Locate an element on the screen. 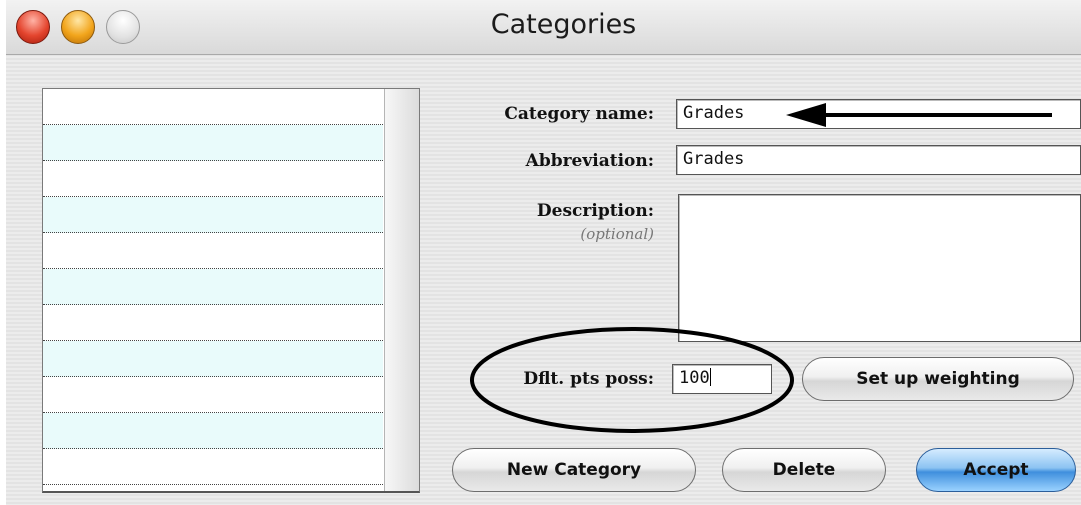 The height and width of the screenshot is (505, 1081). title-bar: Categories is located at coordinates (543, 27).